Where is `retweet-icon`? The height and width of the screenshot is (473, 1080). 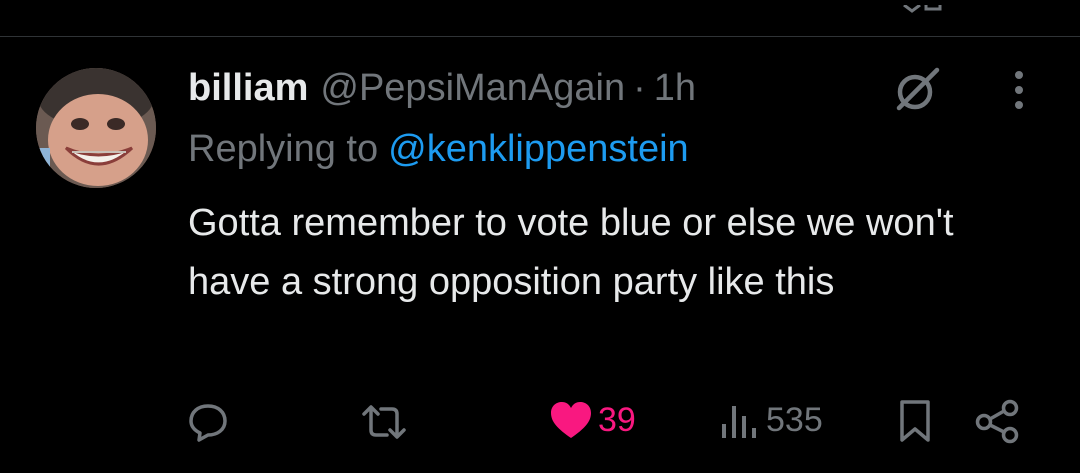
retweet-icon is located at coordinates (384, 422).